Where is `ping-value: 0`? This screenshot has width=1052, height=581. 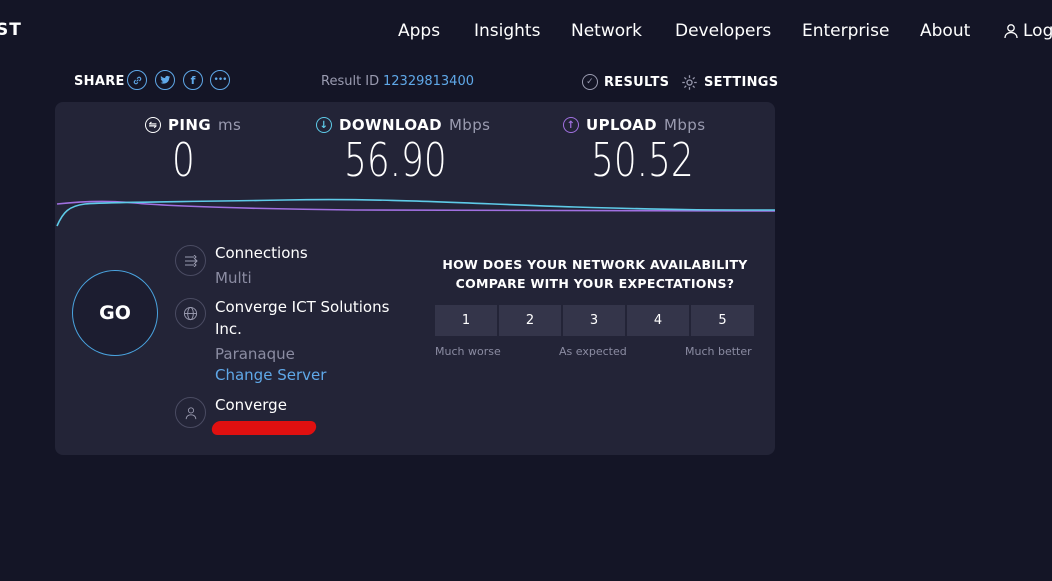
ping-value: 0 is located at coordinates (183, 160).